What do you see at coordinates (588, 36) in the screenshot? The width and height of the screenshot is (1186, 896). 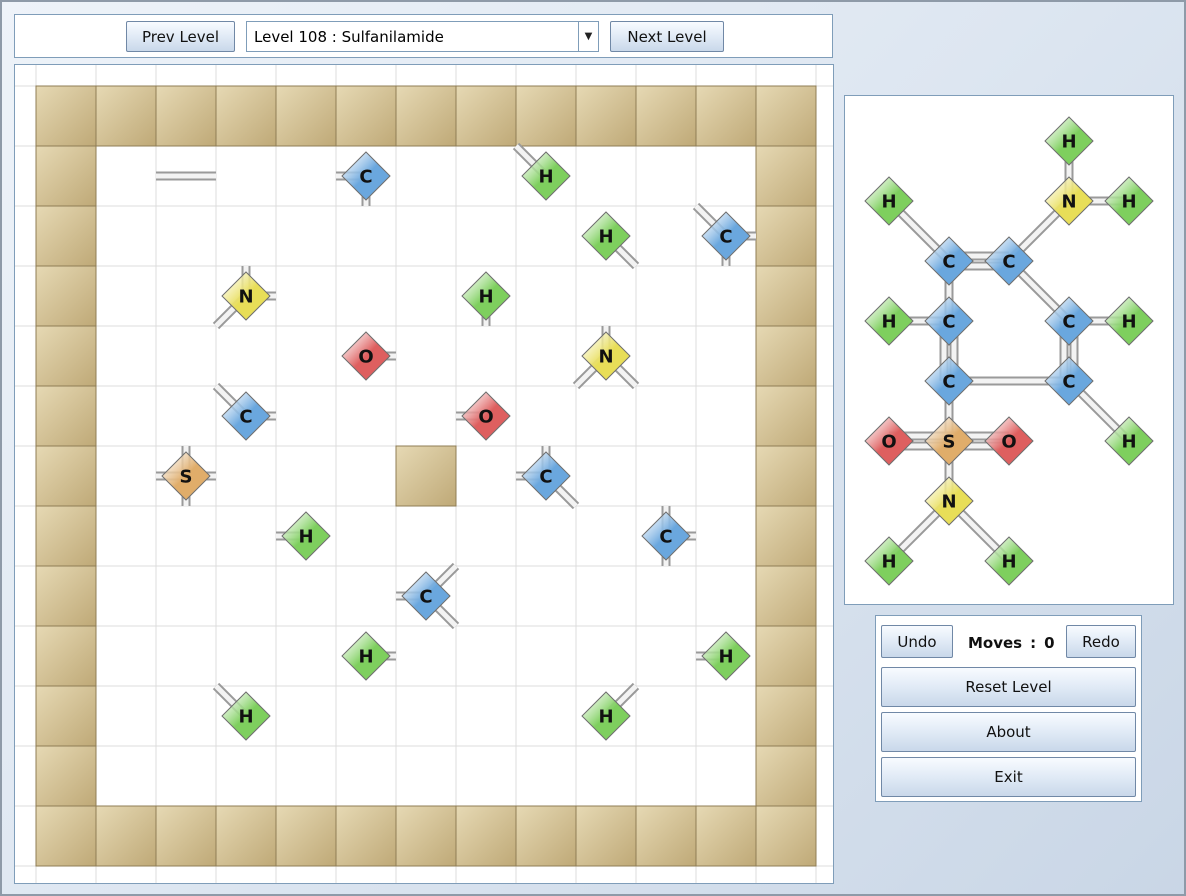 I see `chevron-down-icon: ▼` at bounding box center [588, 36].